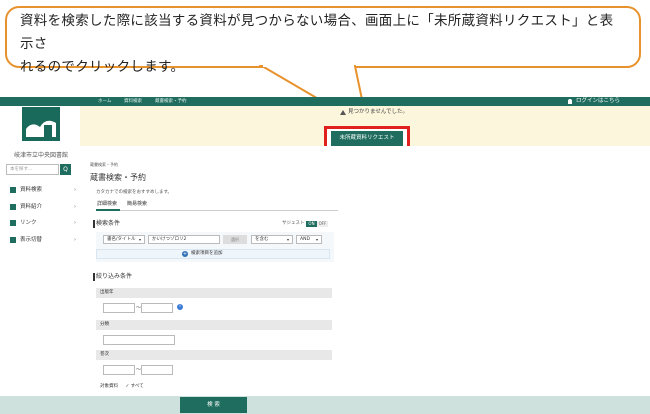 This screenshot has width=650, height=414. Describe the element at coordinates (171, 101) in the screenshot. I see `nav-subsearch-link: 蔵書検索・予約` at that location.